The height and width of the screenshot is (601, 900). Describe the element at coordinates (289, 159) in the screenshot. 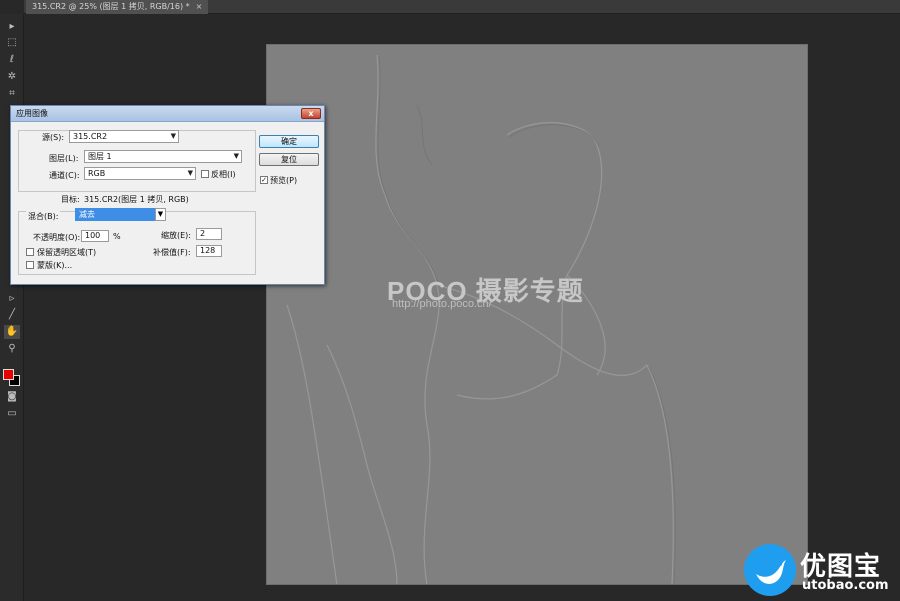

I see `reset-button: 复位` at that location.